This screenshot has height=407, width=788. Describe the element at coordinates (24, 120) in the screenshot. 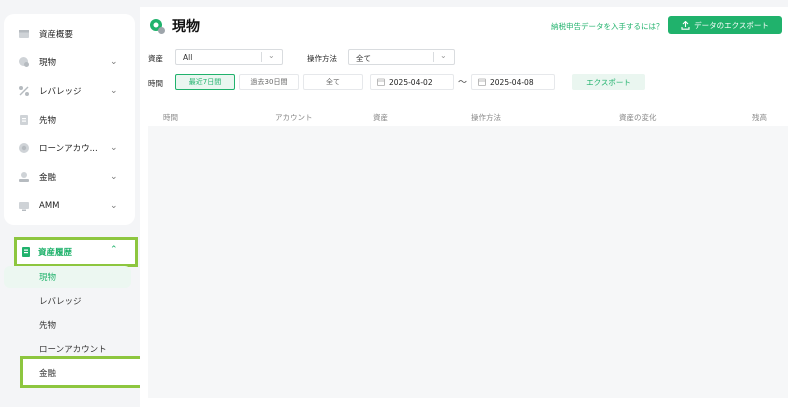

I see `futures-icon` at that location.